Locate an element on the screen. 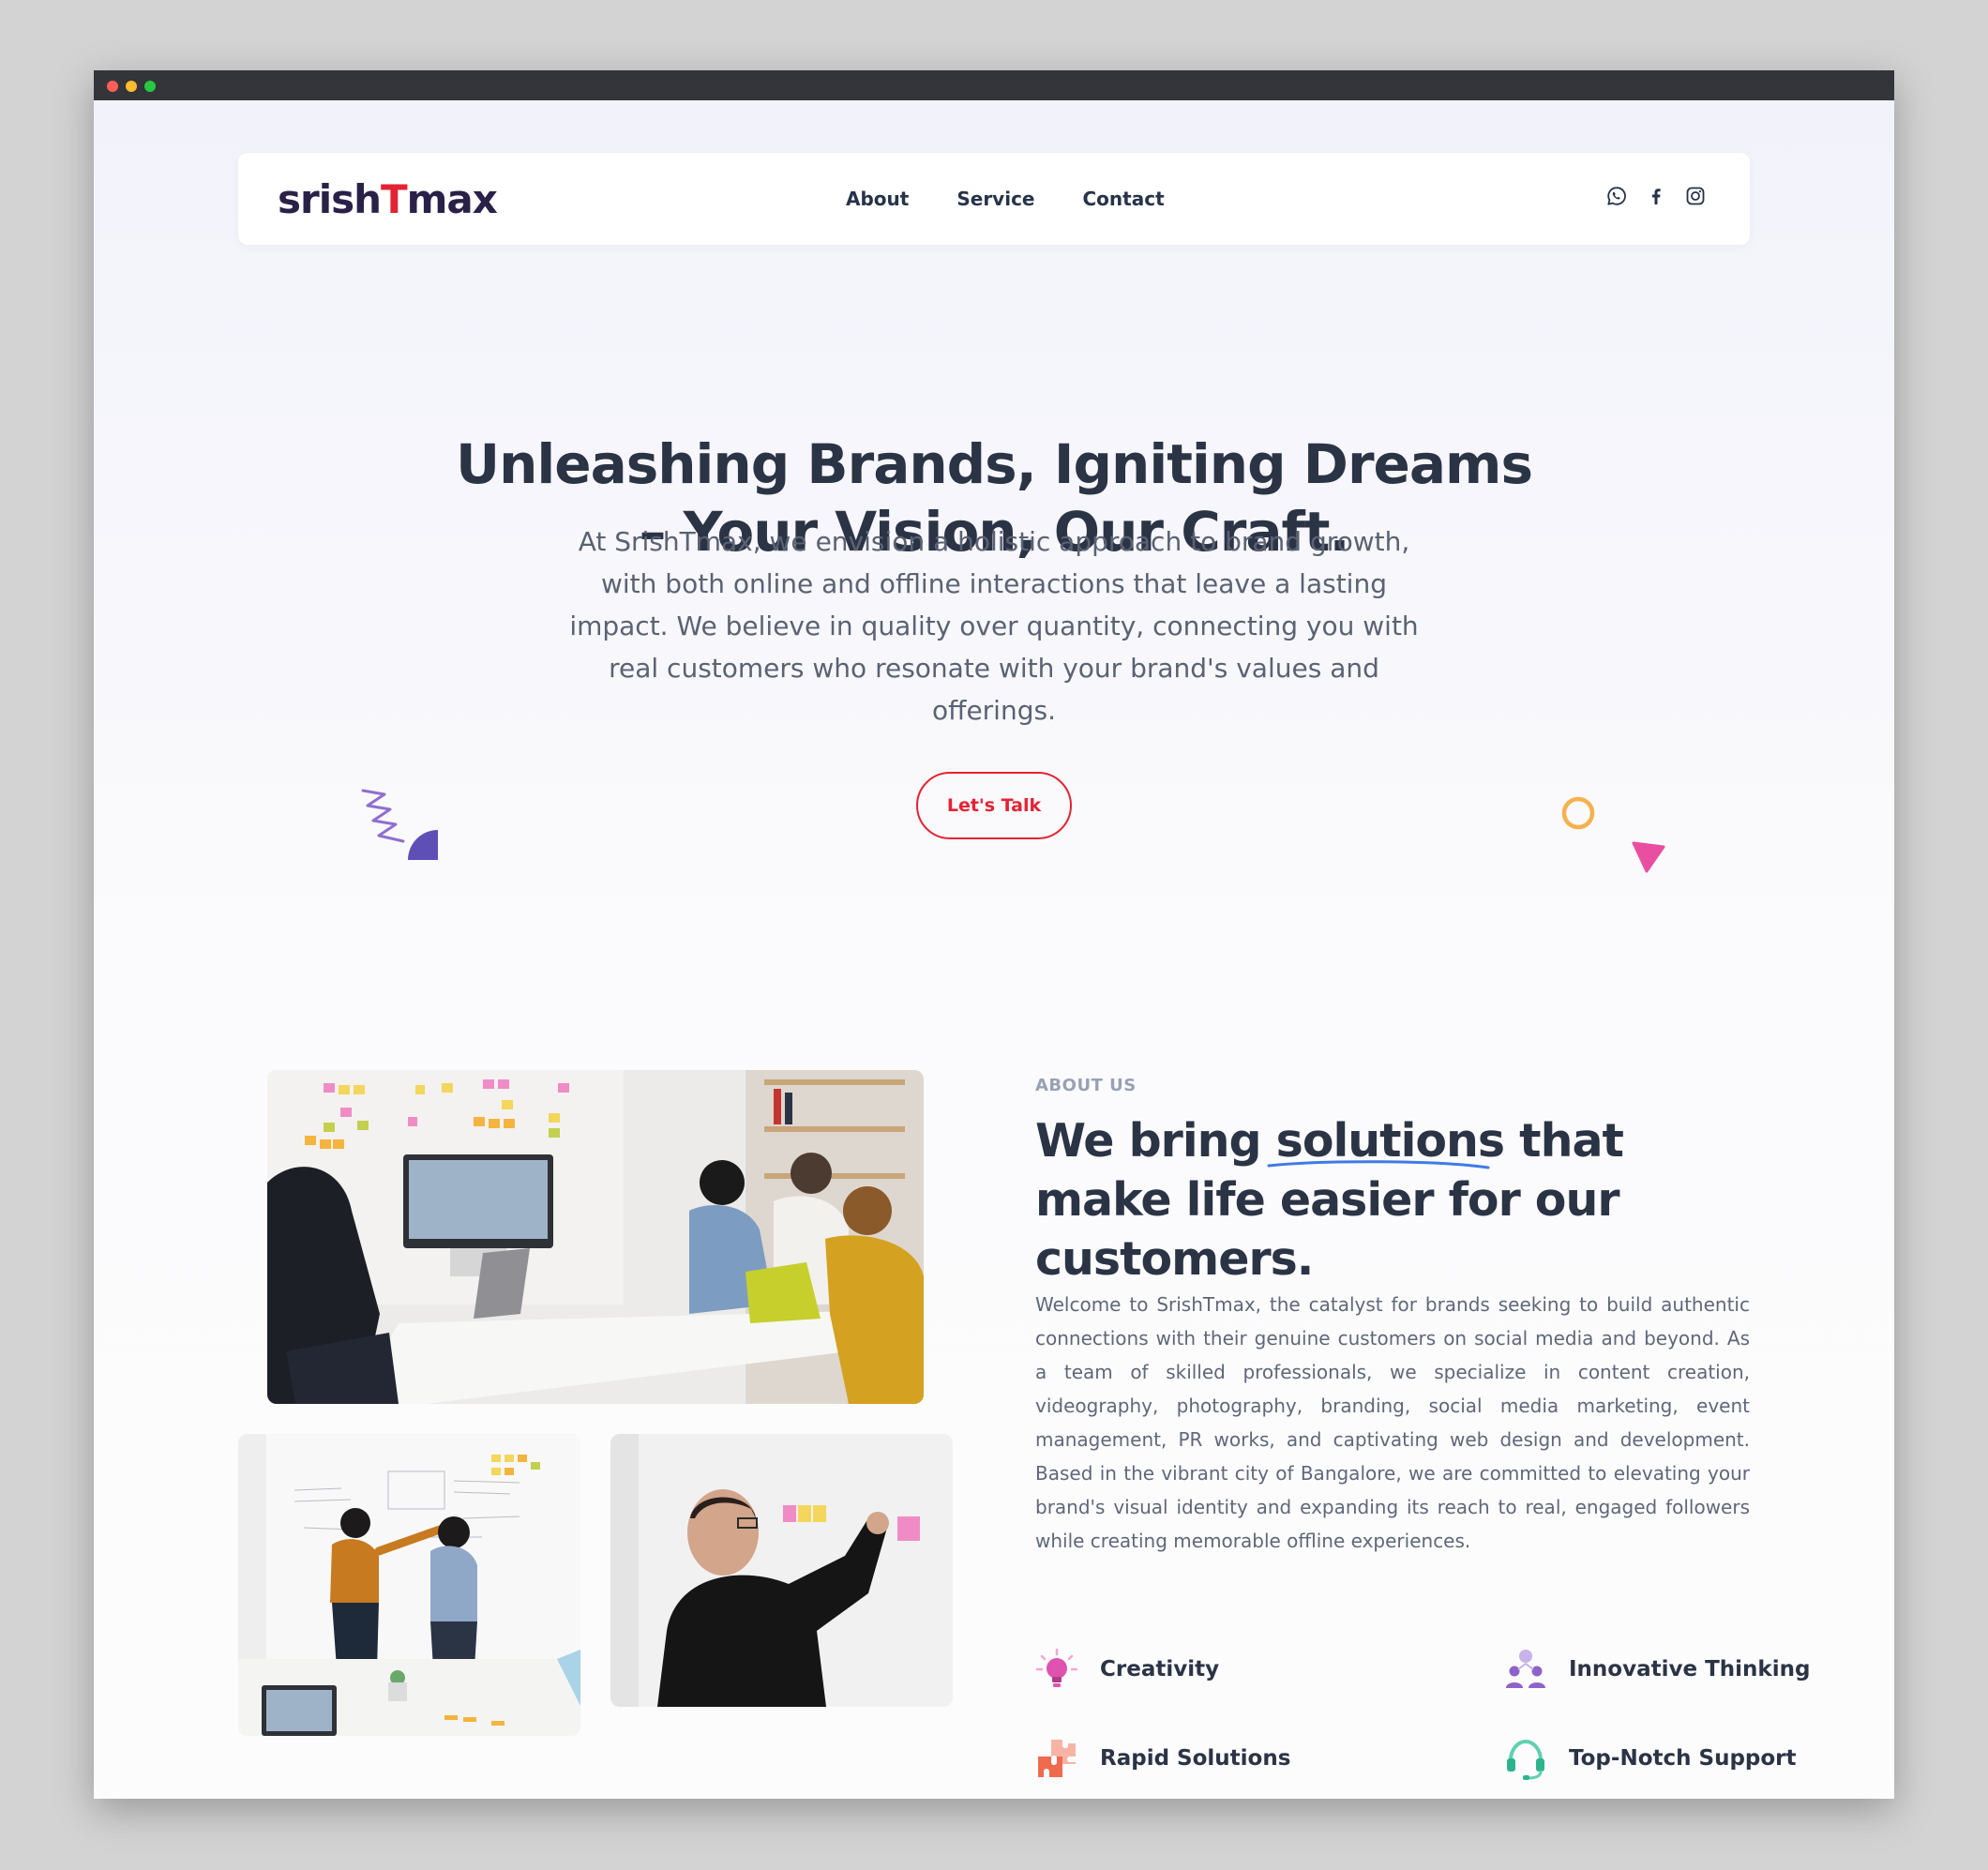 The image size is (1988, 1870). logo-t-mark: T is located at coordinates (395, 199).